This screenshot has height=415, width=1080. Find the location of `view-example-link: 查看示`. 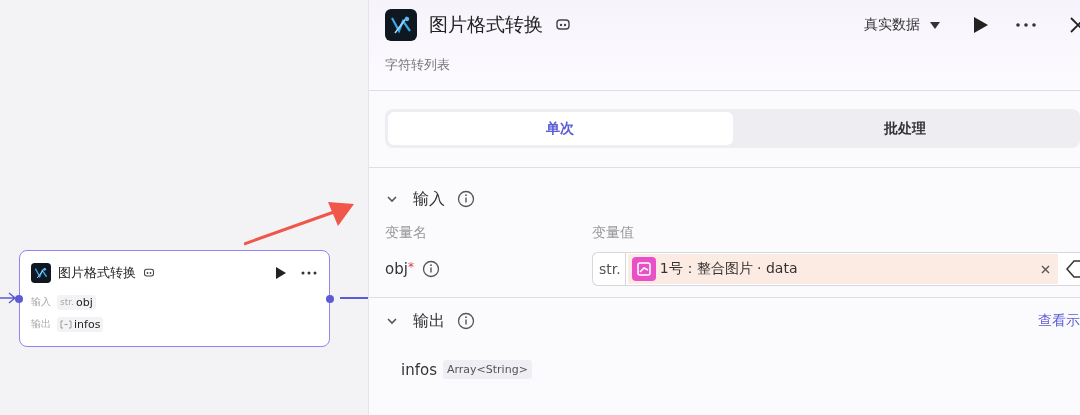

view-example-link: 查看示 is located at coordinates (1059, 321).